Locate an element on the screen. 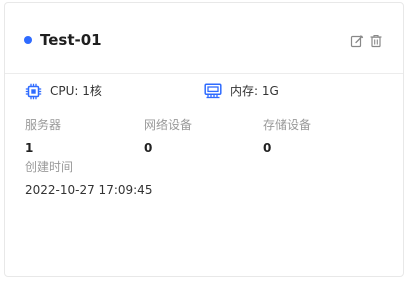  cpu-text: CPU: 1核 is located at coordinates (76, 91).